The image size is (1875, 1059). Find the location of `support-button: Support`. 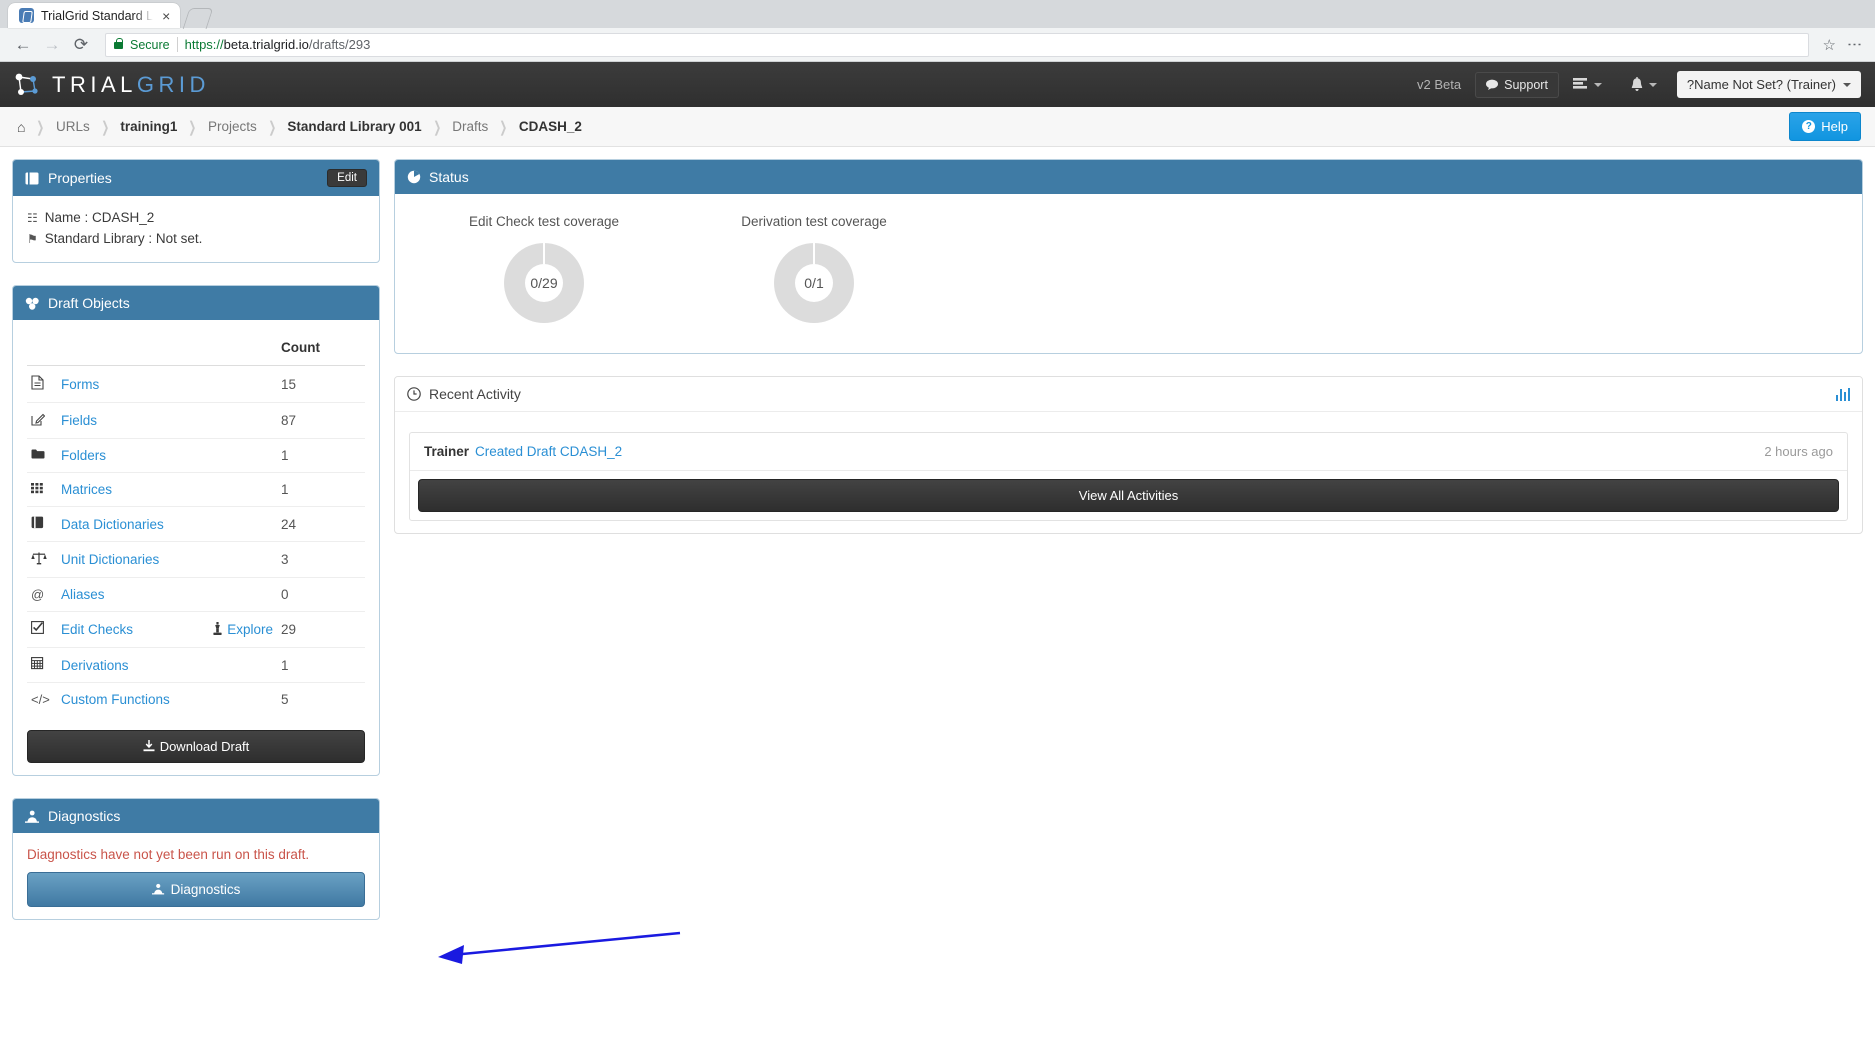

support-button: Support is located at coordinates (1517, 84).